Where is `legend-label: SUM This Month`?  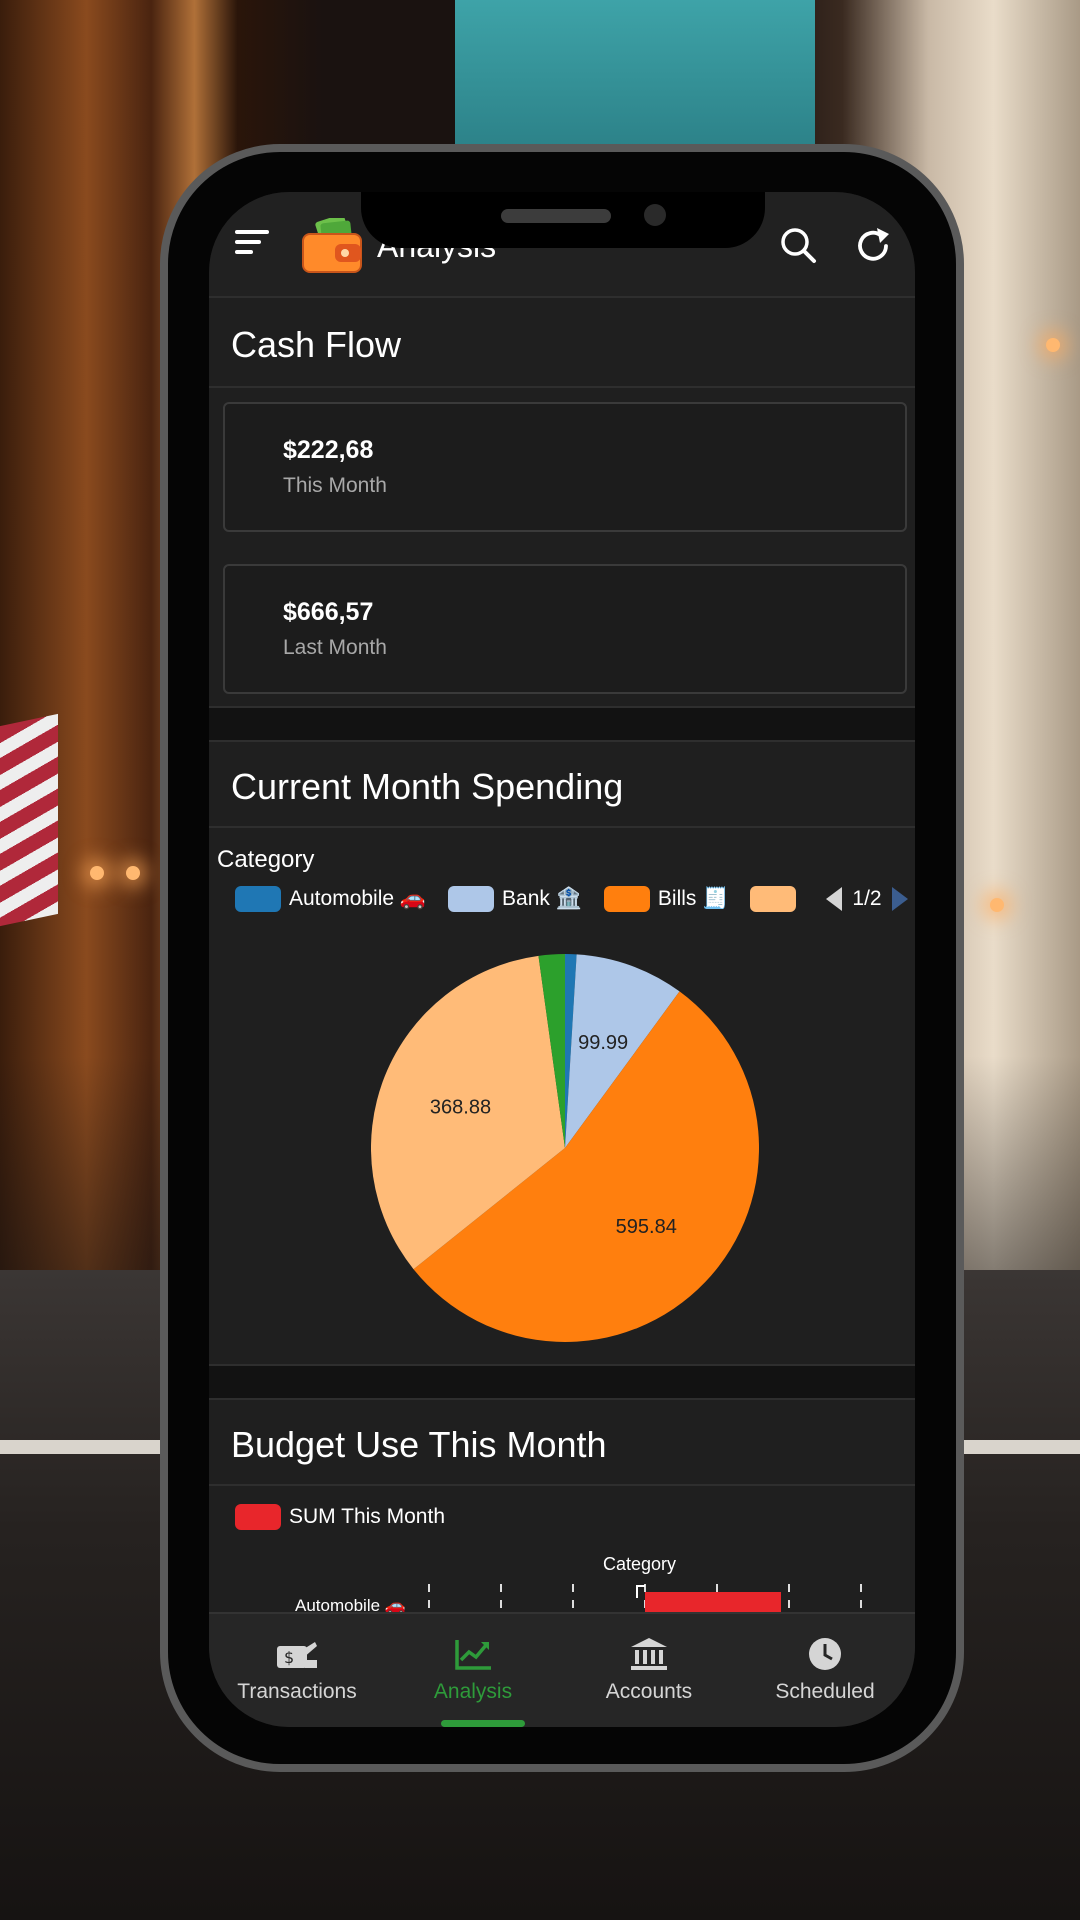 legend-label: SUM This Month is located at coordinates (367, 1516).